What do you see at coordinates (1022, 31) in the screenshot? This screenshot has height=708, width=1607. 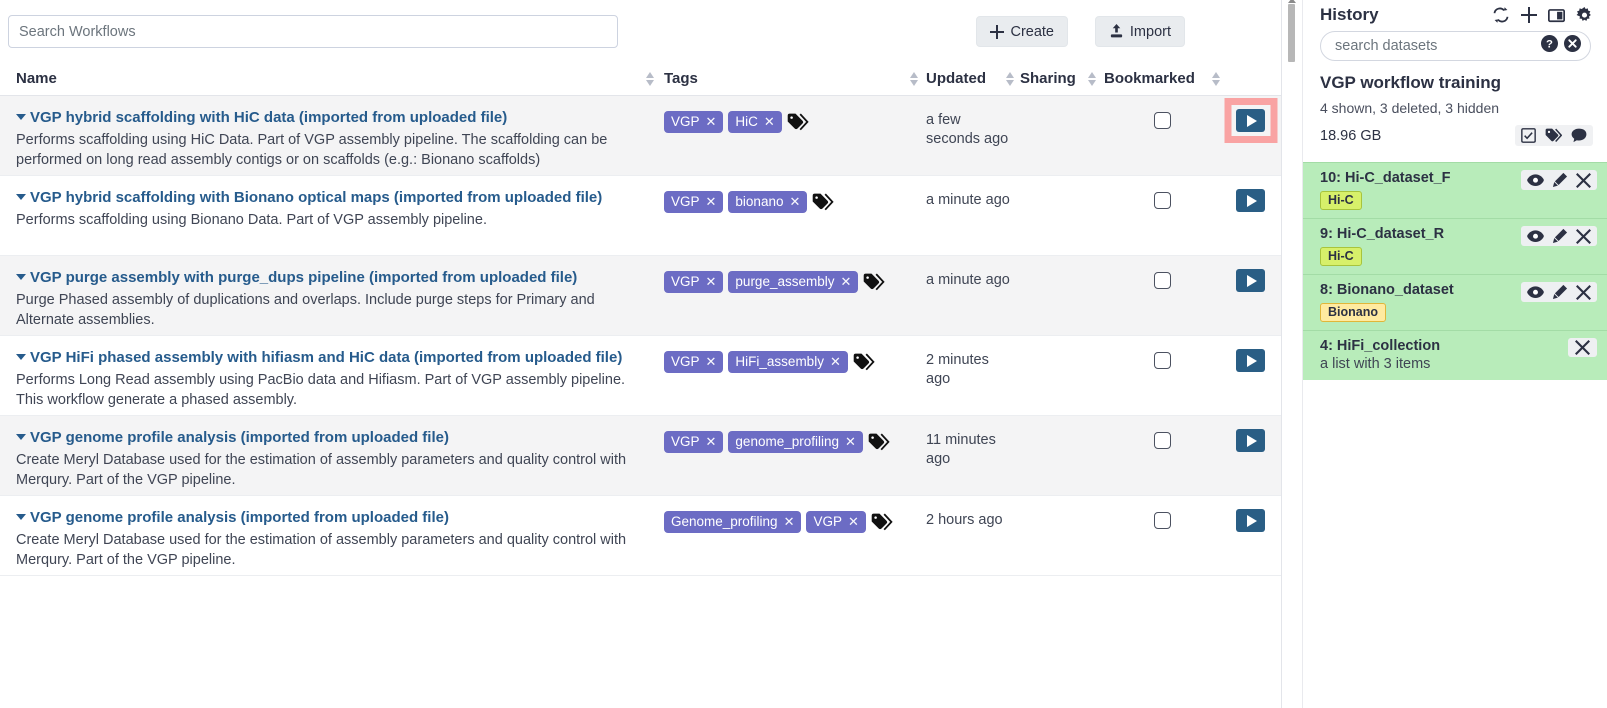 I see `create-button: Create` at bounding box center [1022, 31].